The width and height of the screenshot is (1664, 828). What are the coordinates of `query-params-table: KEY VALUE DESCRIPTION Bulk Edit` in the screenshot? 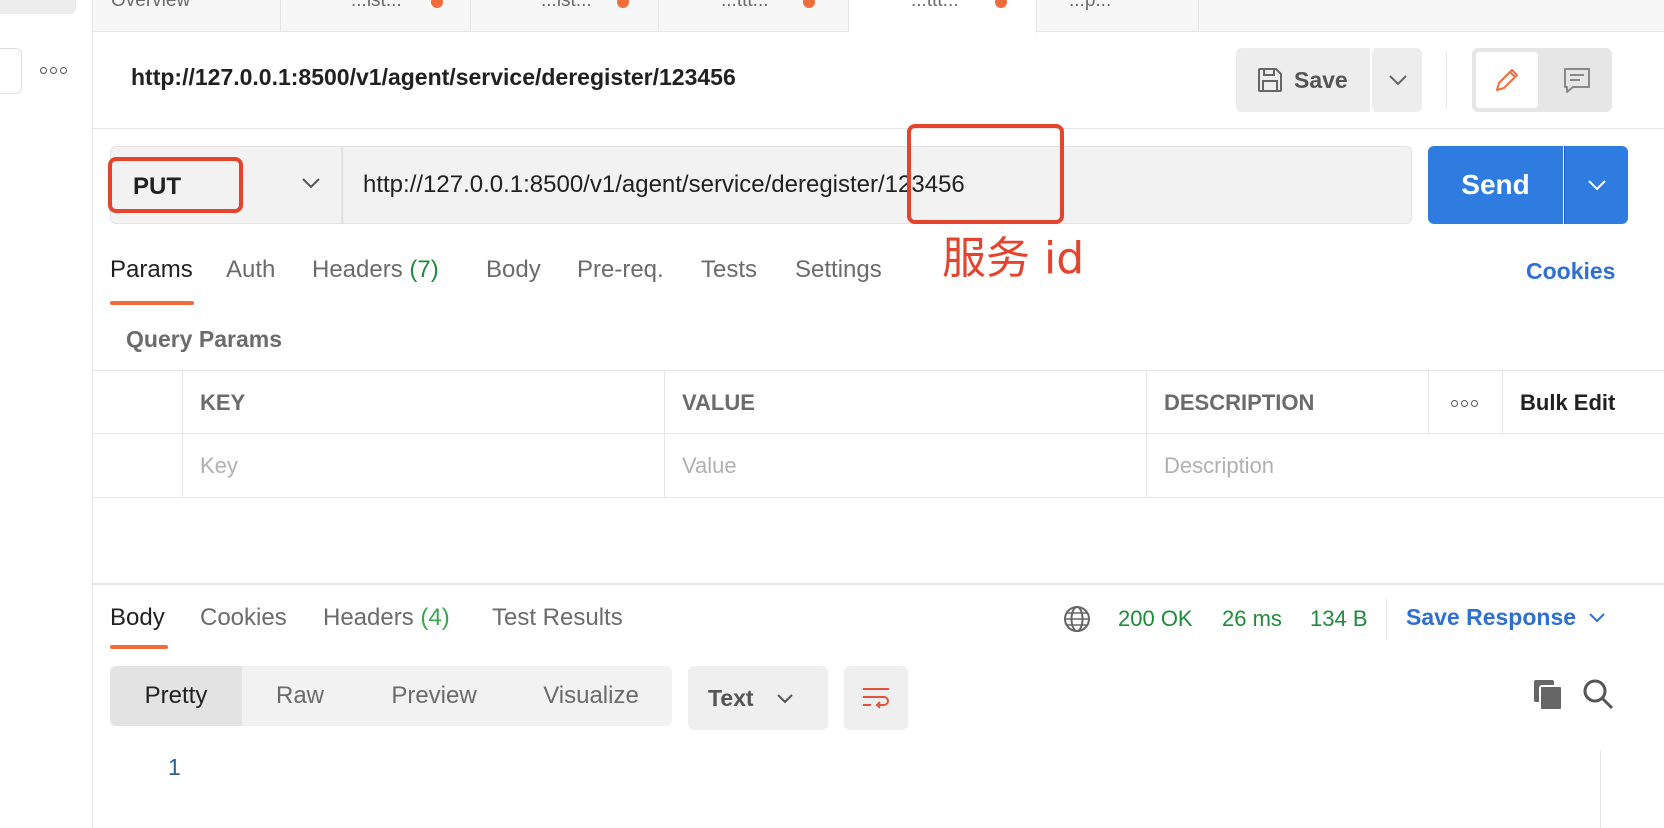 It's located at (878, 434).